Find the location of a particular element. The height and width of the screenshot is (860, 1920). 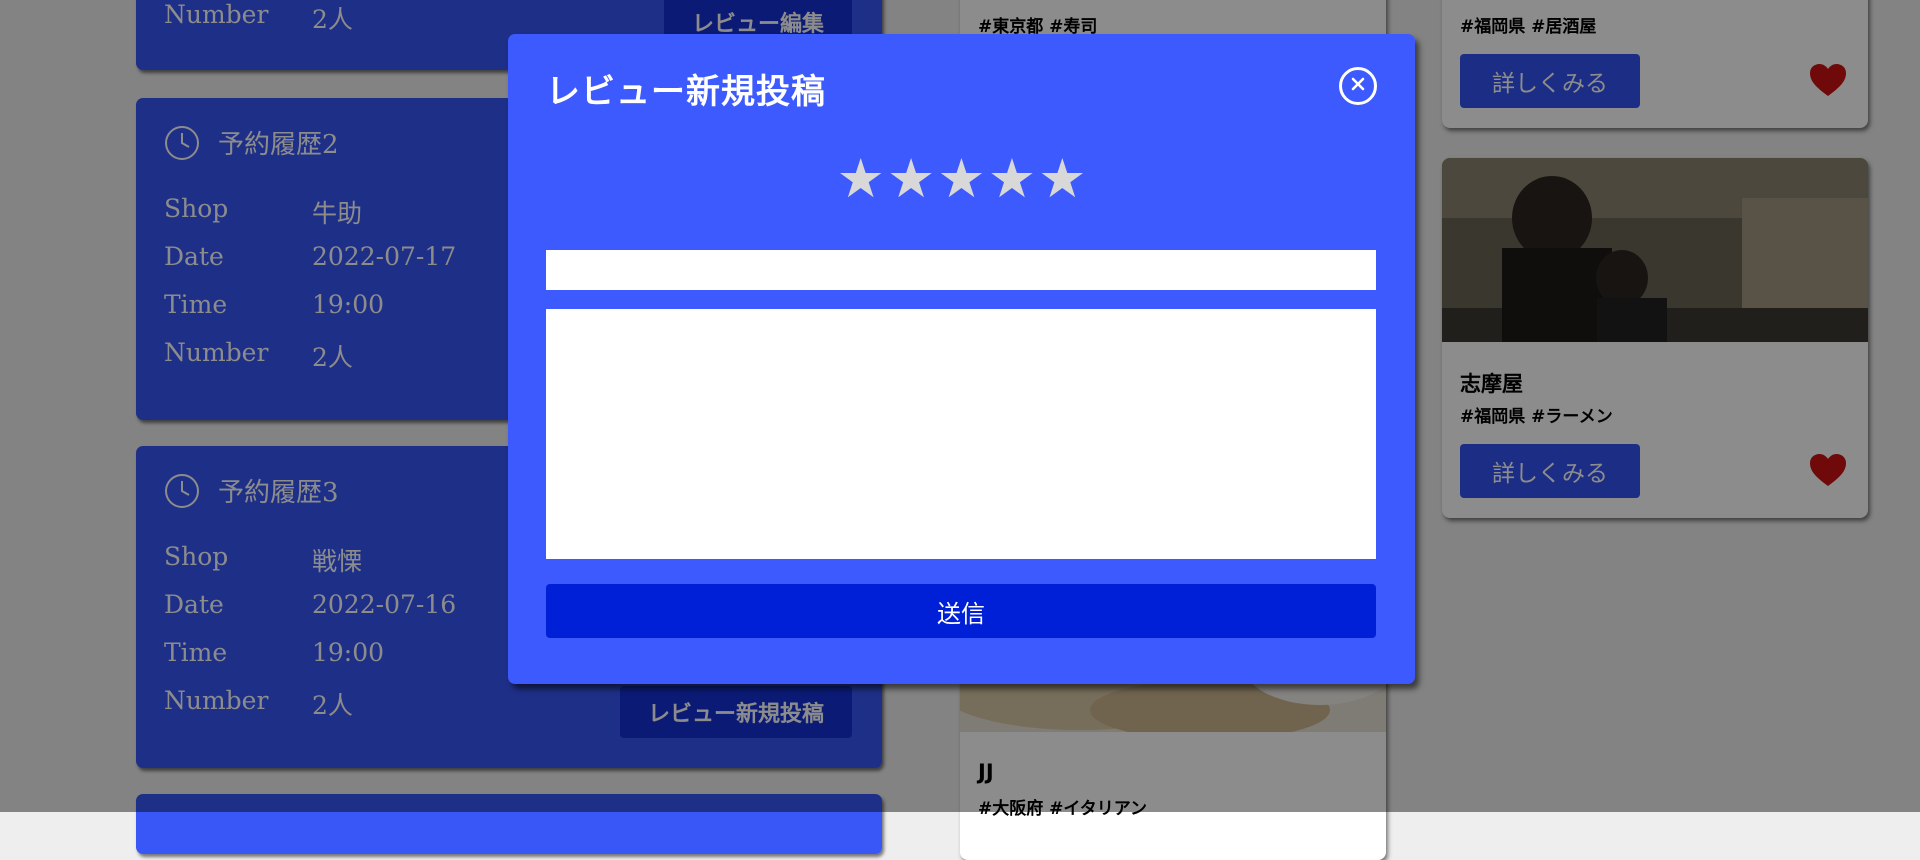

submit-button: 送信 is located at coordinates (961, 611).